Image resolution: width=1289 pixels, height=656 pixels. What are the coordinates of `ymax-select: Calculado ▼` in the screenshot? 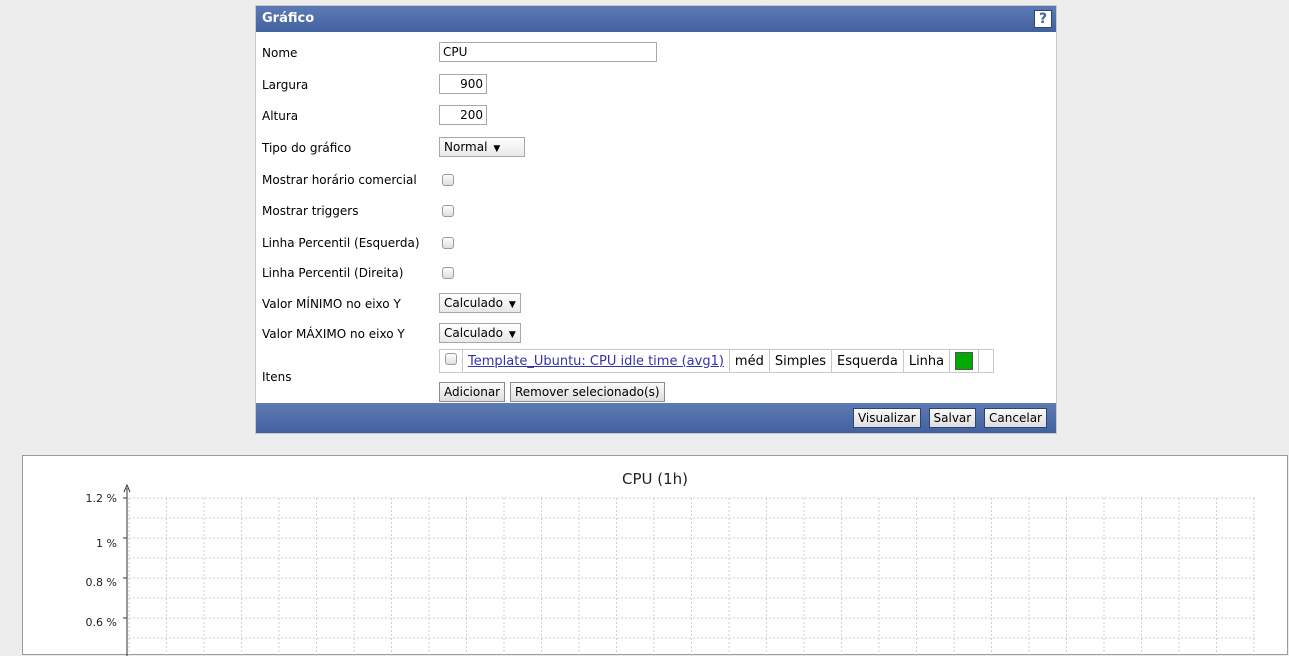 It's located at (480, 333).